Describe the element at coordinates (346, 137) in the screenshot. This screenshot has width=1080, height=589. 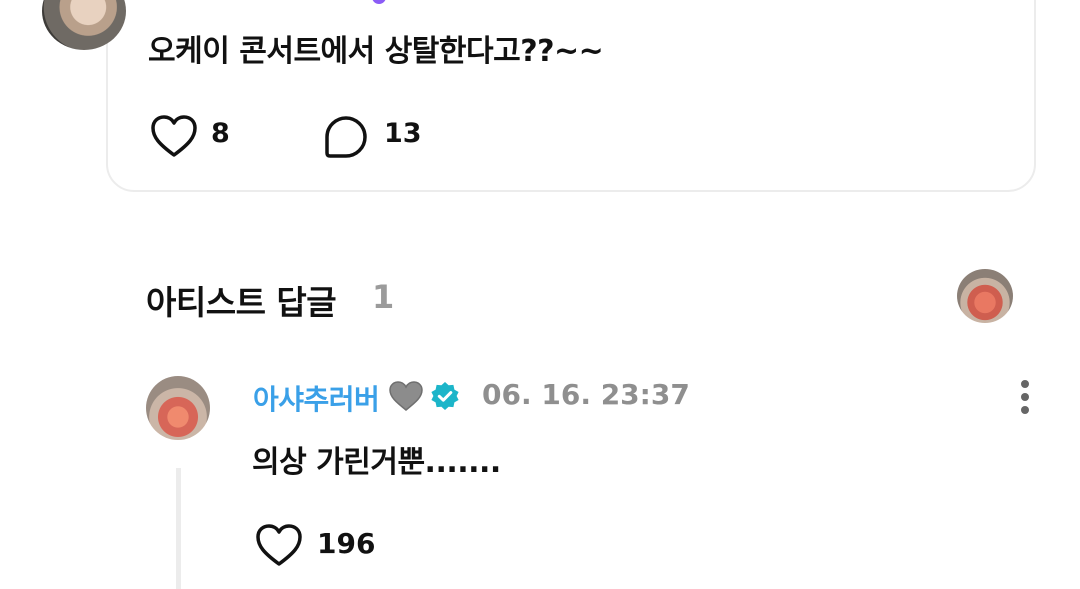
I see `comment-bubble-icon` at that location.